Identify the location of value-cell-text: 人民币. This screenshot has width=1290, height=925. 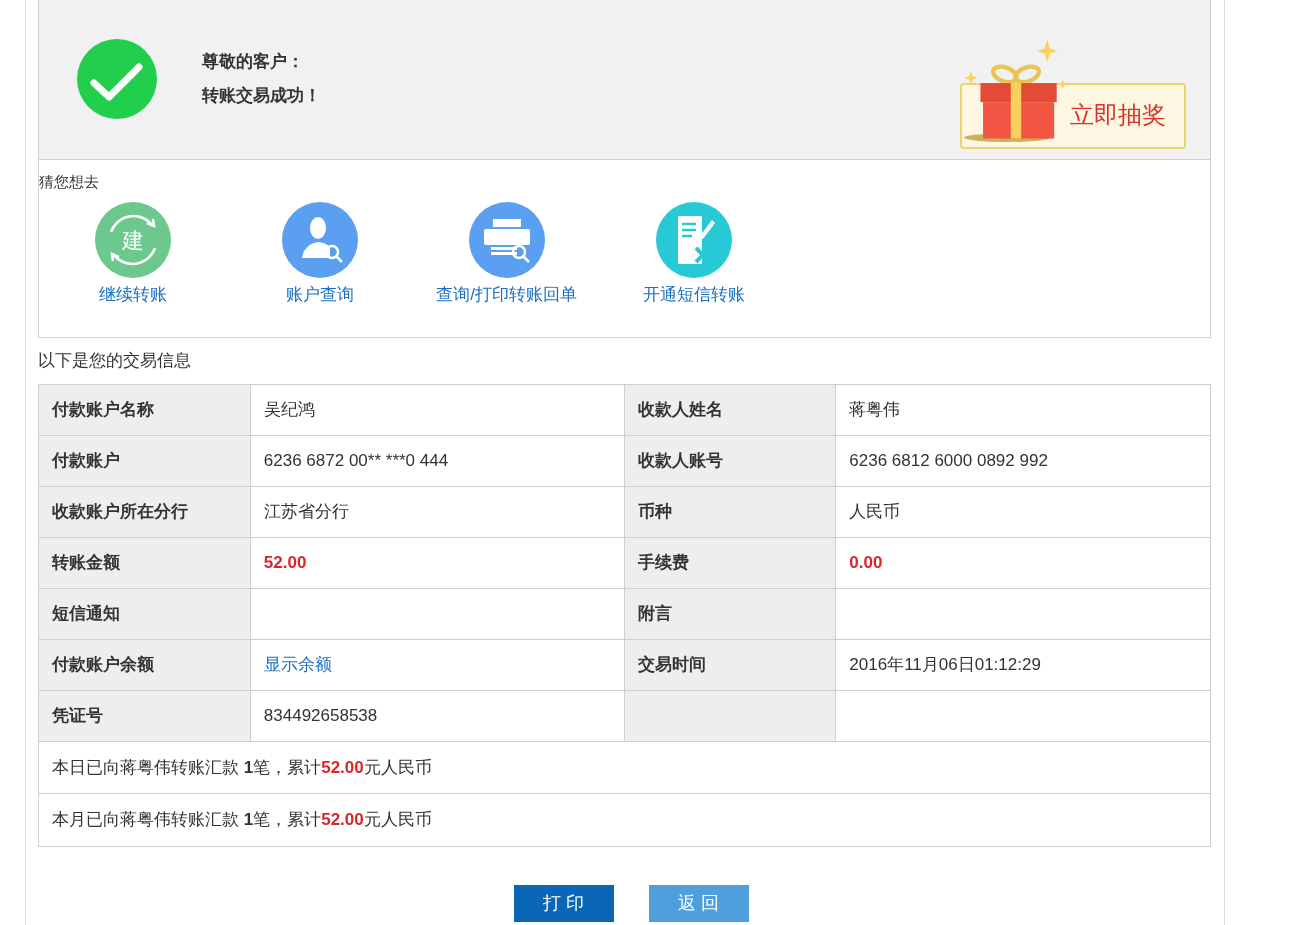
(875, 512).